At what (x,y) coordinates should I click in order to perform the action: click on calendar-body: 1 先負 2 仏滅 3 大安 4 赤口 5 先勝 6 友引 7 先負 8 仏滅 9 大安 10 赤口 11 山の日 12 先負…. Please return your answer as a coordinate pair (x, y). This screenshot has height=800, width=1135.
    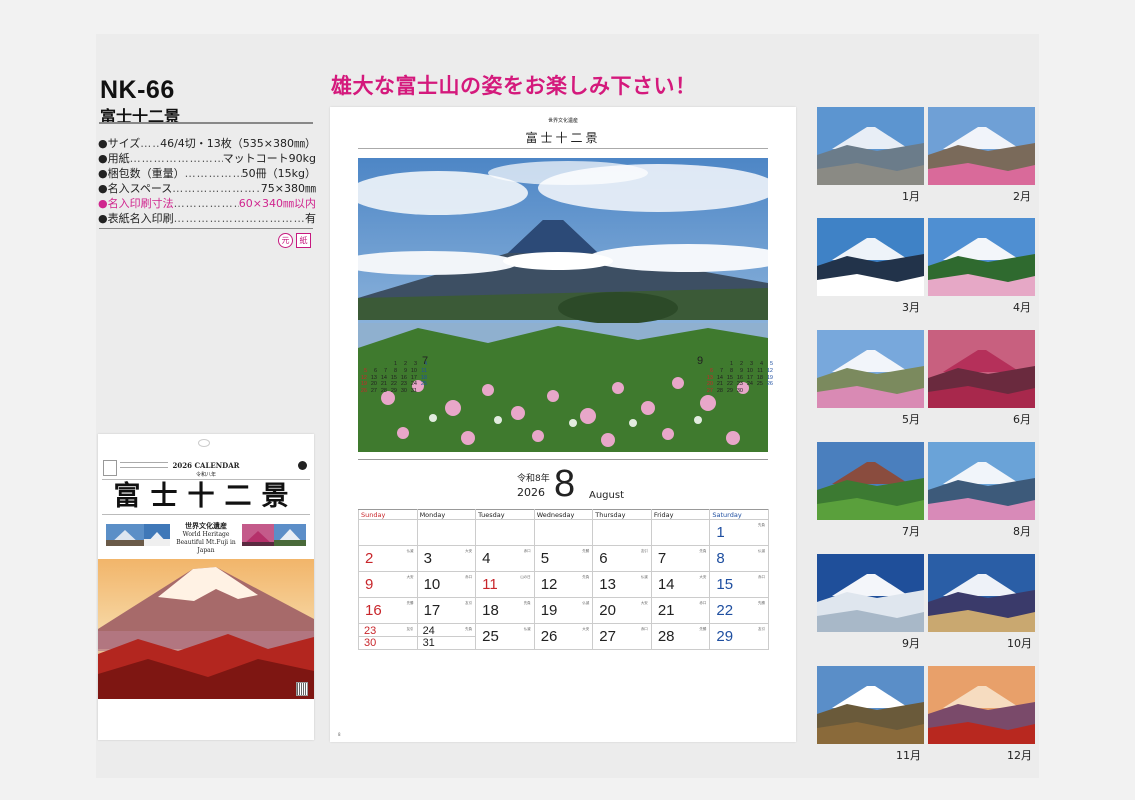
    Looking at the image, I should click on (563, 584).